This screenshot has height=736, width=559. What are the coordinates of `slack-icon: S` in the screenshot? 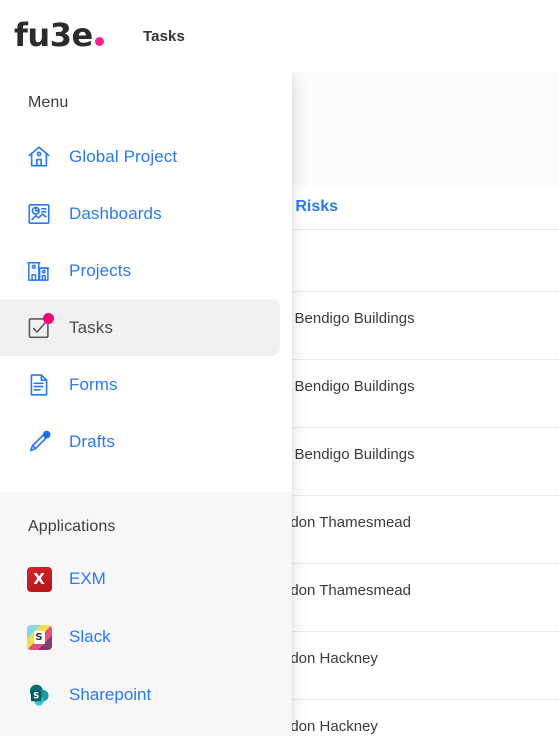 It's located at (39, 637).